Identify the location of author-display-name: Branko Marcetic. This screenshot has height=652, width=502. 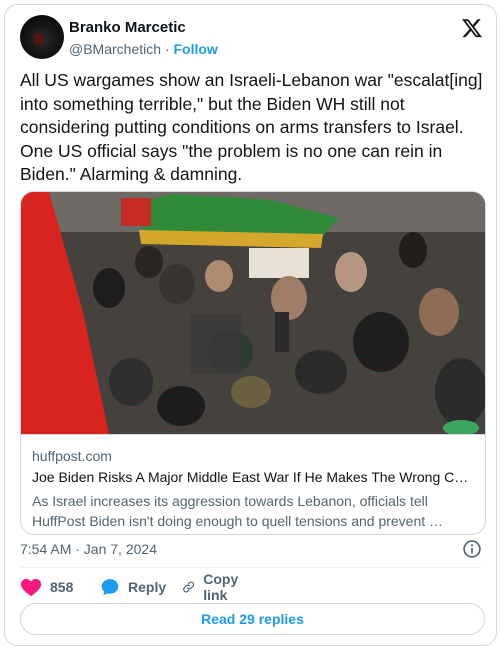
(127, 27).